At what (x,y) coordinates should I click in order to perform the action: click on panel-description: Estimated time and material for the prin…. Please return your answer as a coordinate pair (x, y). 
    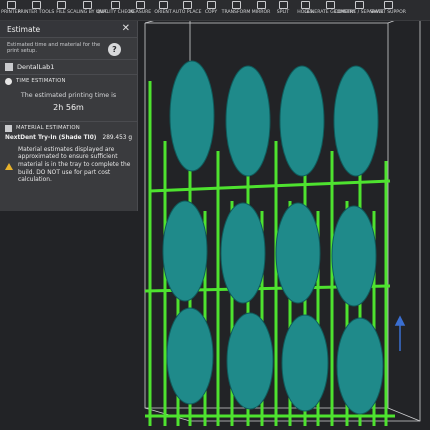
    Looking at the image, I should click on (54, 48).